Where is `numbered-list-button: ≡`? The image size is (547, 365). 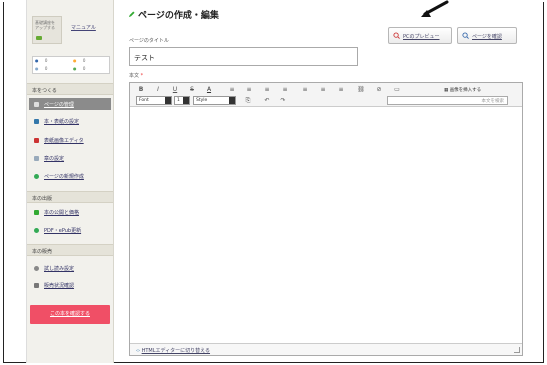
numbered-list-button: ≡ is located at coordinates (249, 90).